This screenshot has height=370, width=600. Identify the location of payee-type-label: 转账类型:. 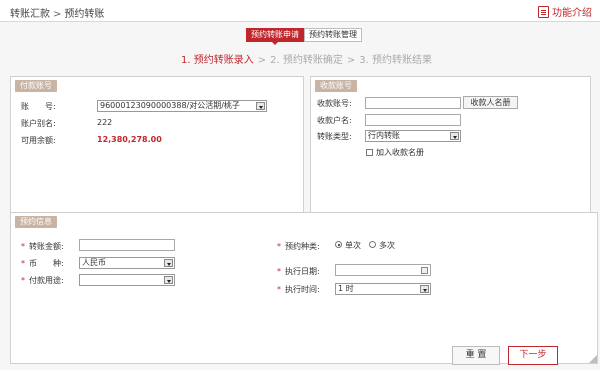
(334, 136).